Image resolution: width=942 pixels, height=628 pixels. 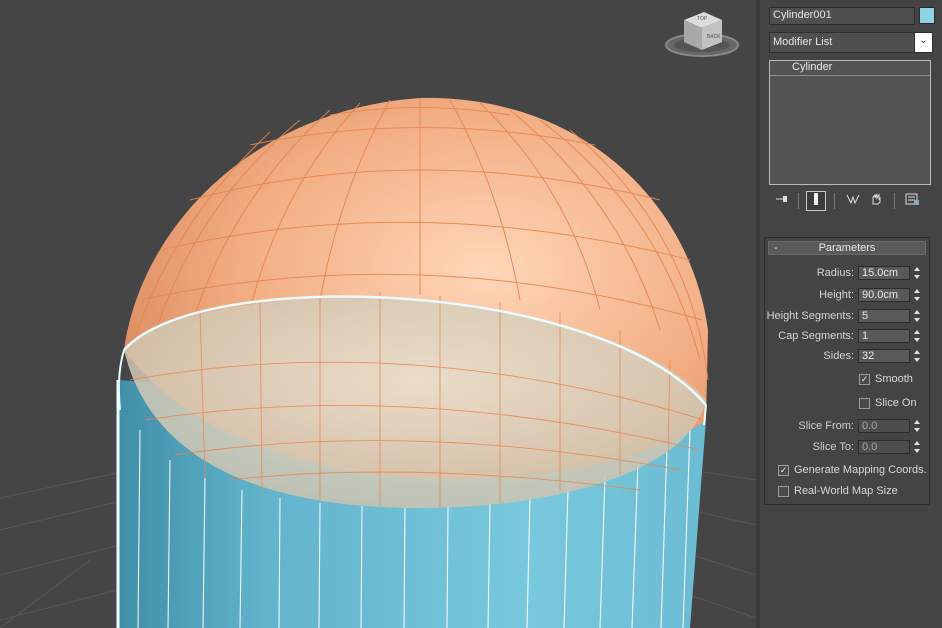 What do you see at coordinates (917, 336) in the screenshot?
I see `cap-segments-spinner` at bounding box center [917, 336].